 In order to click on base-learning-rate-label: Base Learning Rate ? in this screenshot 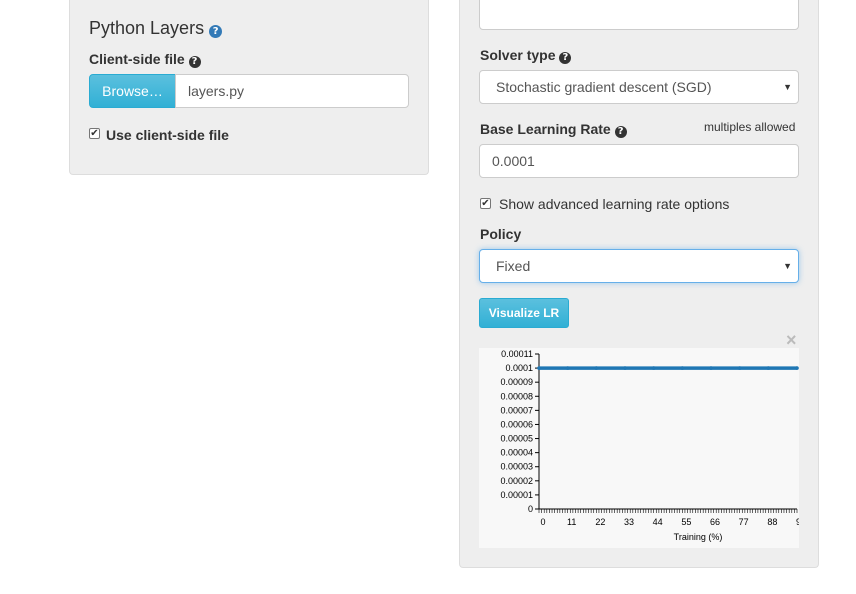, I will do `click(553, 129)`.